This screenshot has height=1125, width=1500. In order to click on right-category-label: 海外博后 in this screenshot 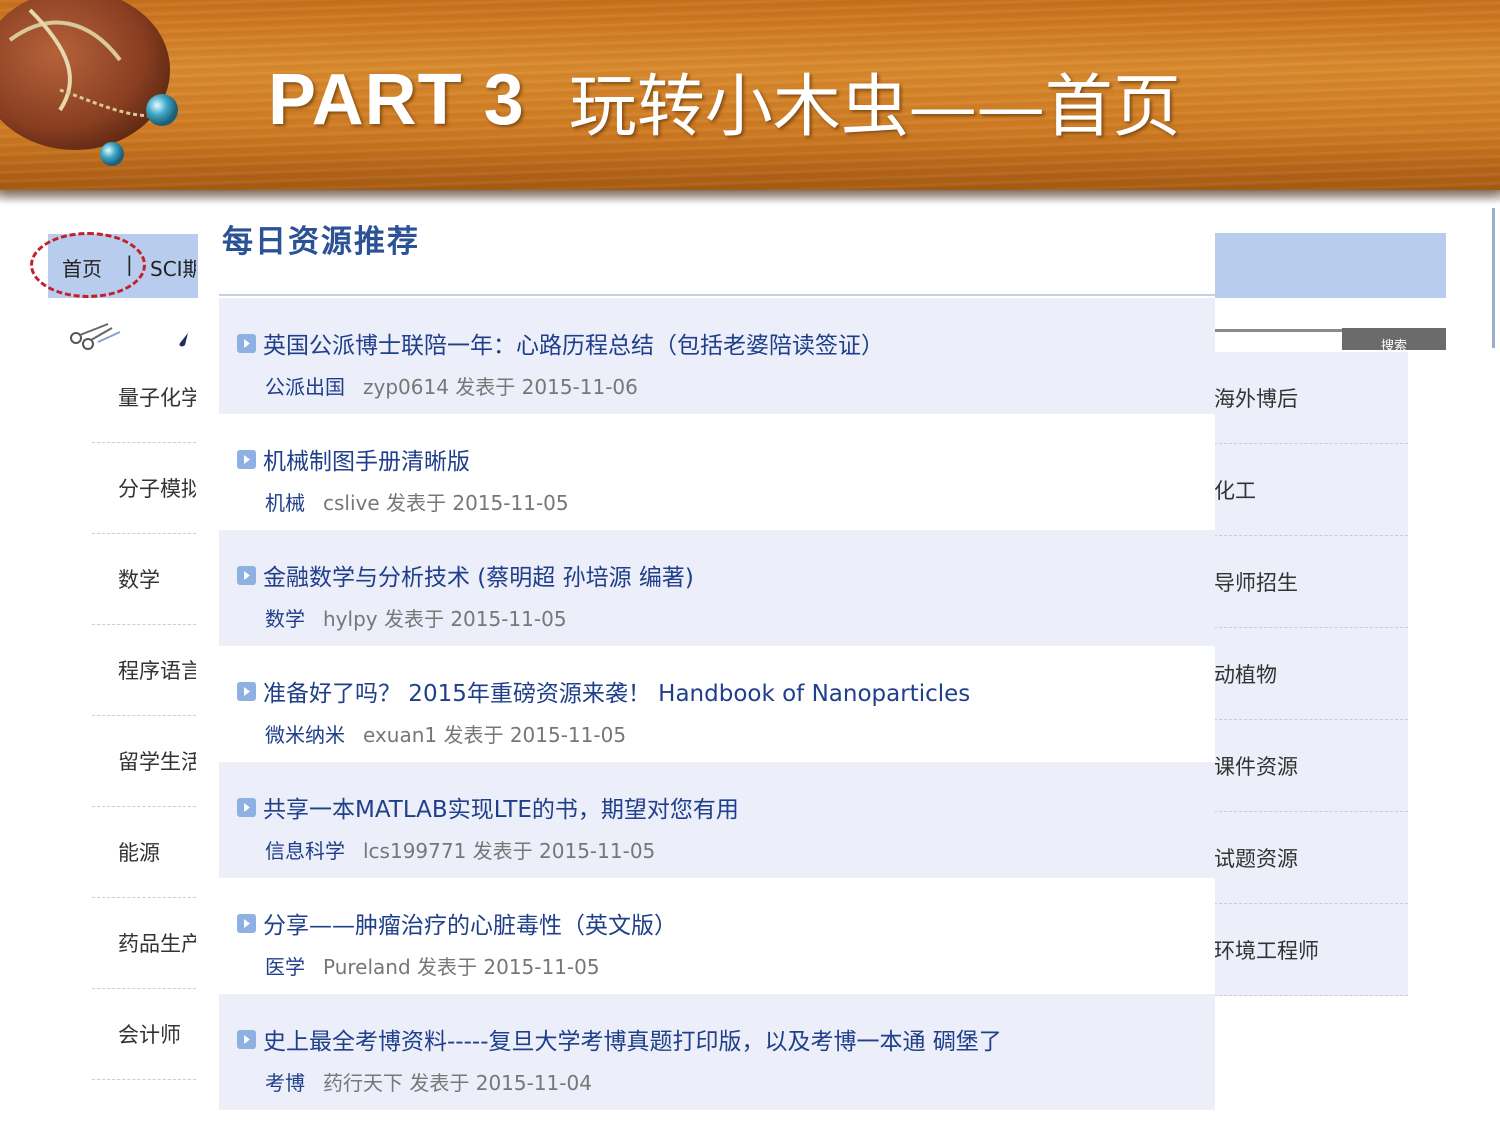, I will do `click(1256, 398)`.